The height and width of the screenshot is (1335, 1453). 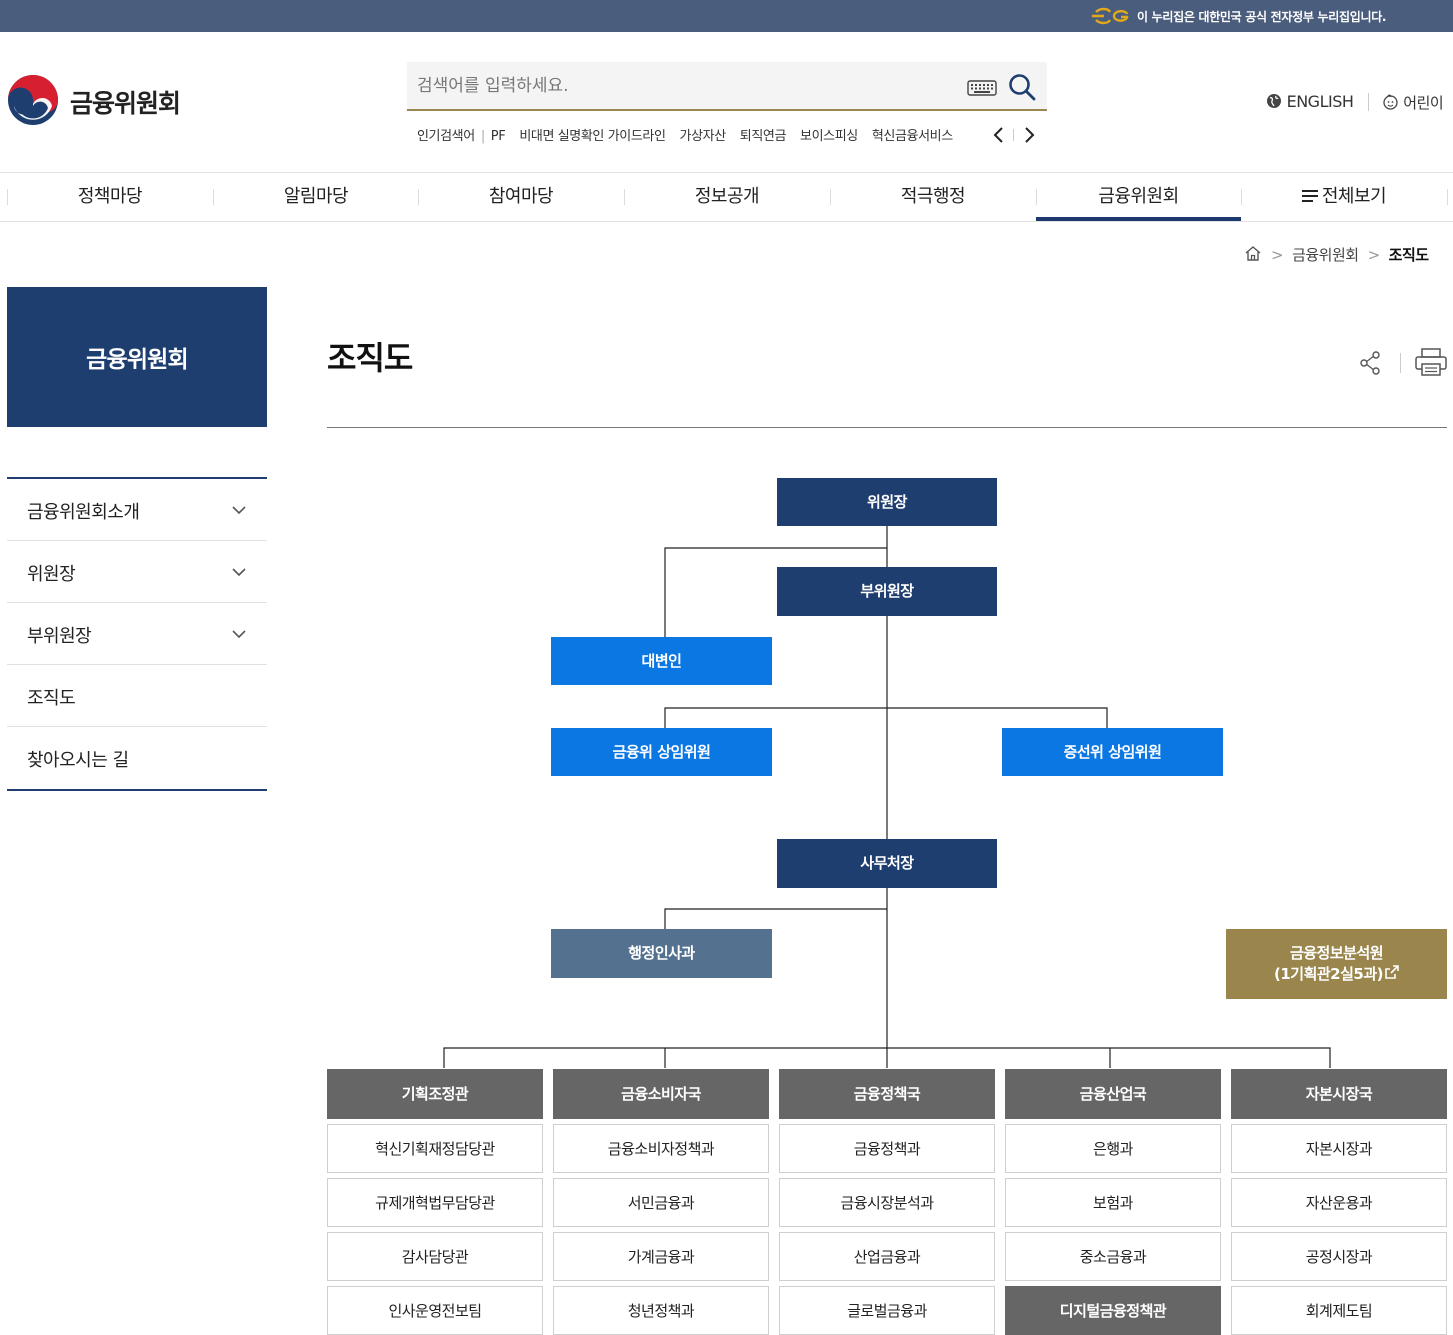 What do you see at coordinates (435, 1148) in the screenshot?
I see `org-division: 혁신기획재정담당관` at bounding box center [435, 1148].